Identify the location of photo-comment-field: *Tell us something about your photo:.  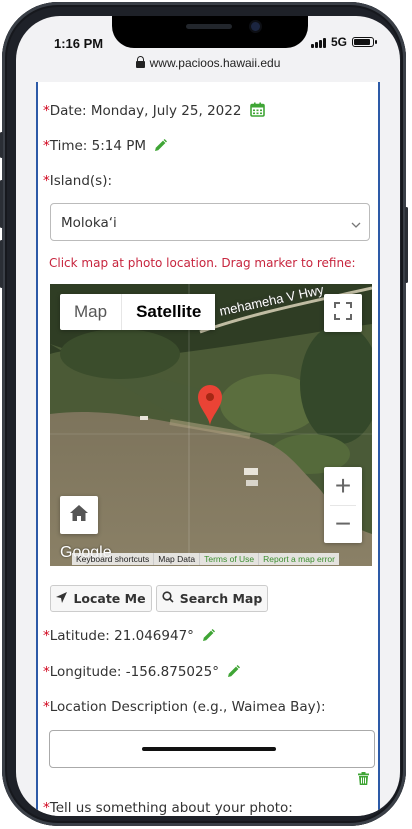
(168, 808).